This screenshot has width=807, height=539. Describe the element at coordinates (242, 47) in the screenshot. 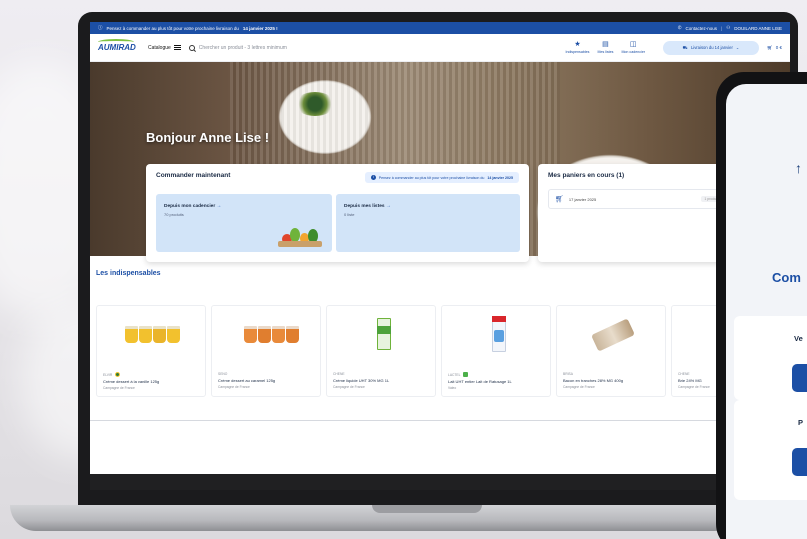

I see `search-placeholder: Chercher un produit - 3 lettres minimum` at that location.